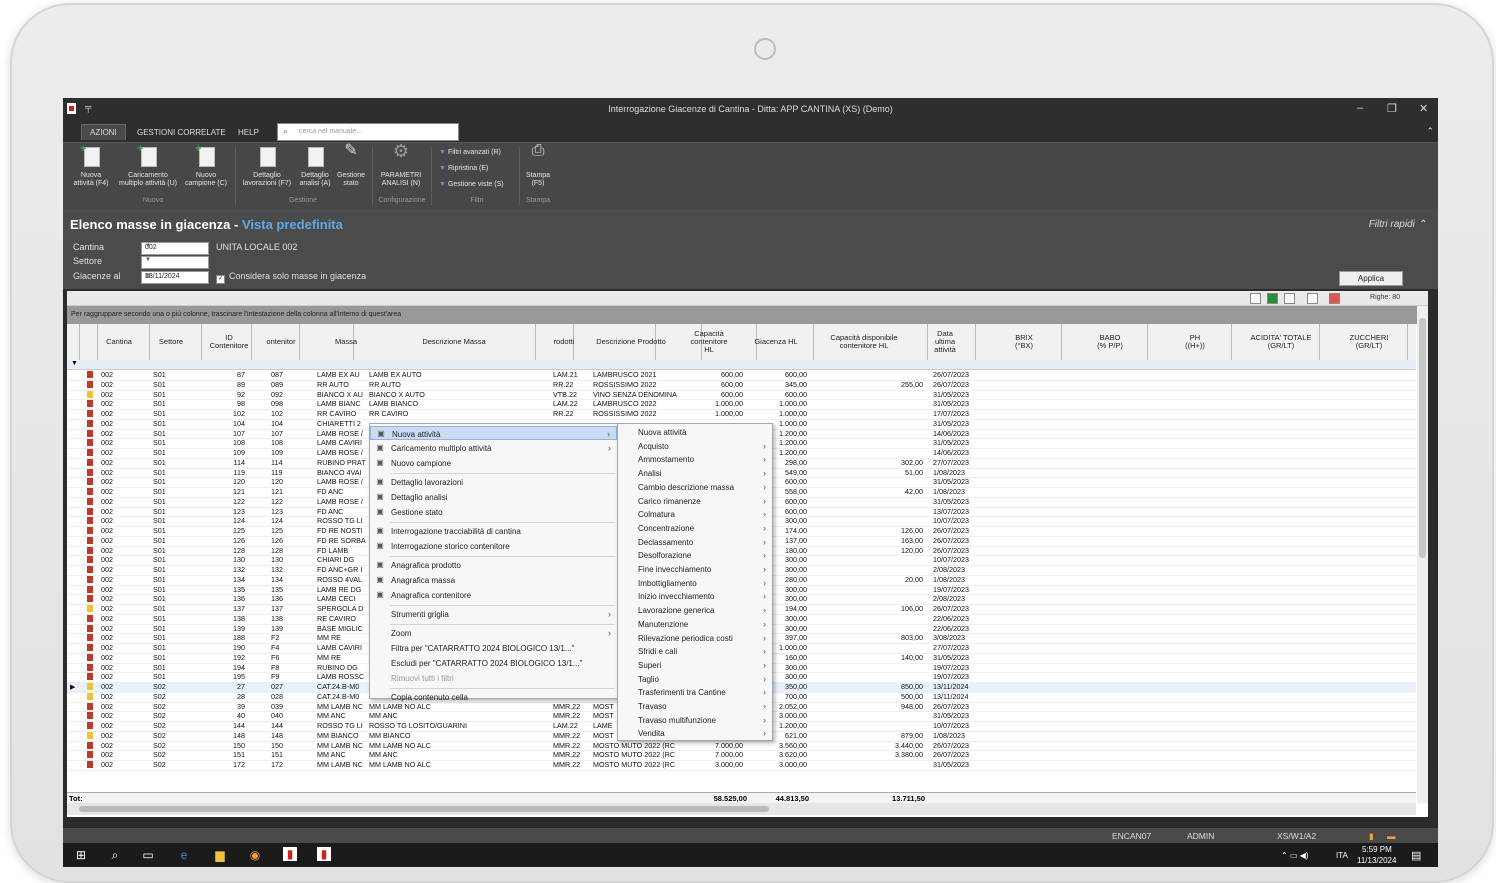 The height and width of the screenshot is (883, 1496). Describe the element at coordinates (342, 589) in the screenshot. I see `cell-massa: LAMB RE DG` at that location.